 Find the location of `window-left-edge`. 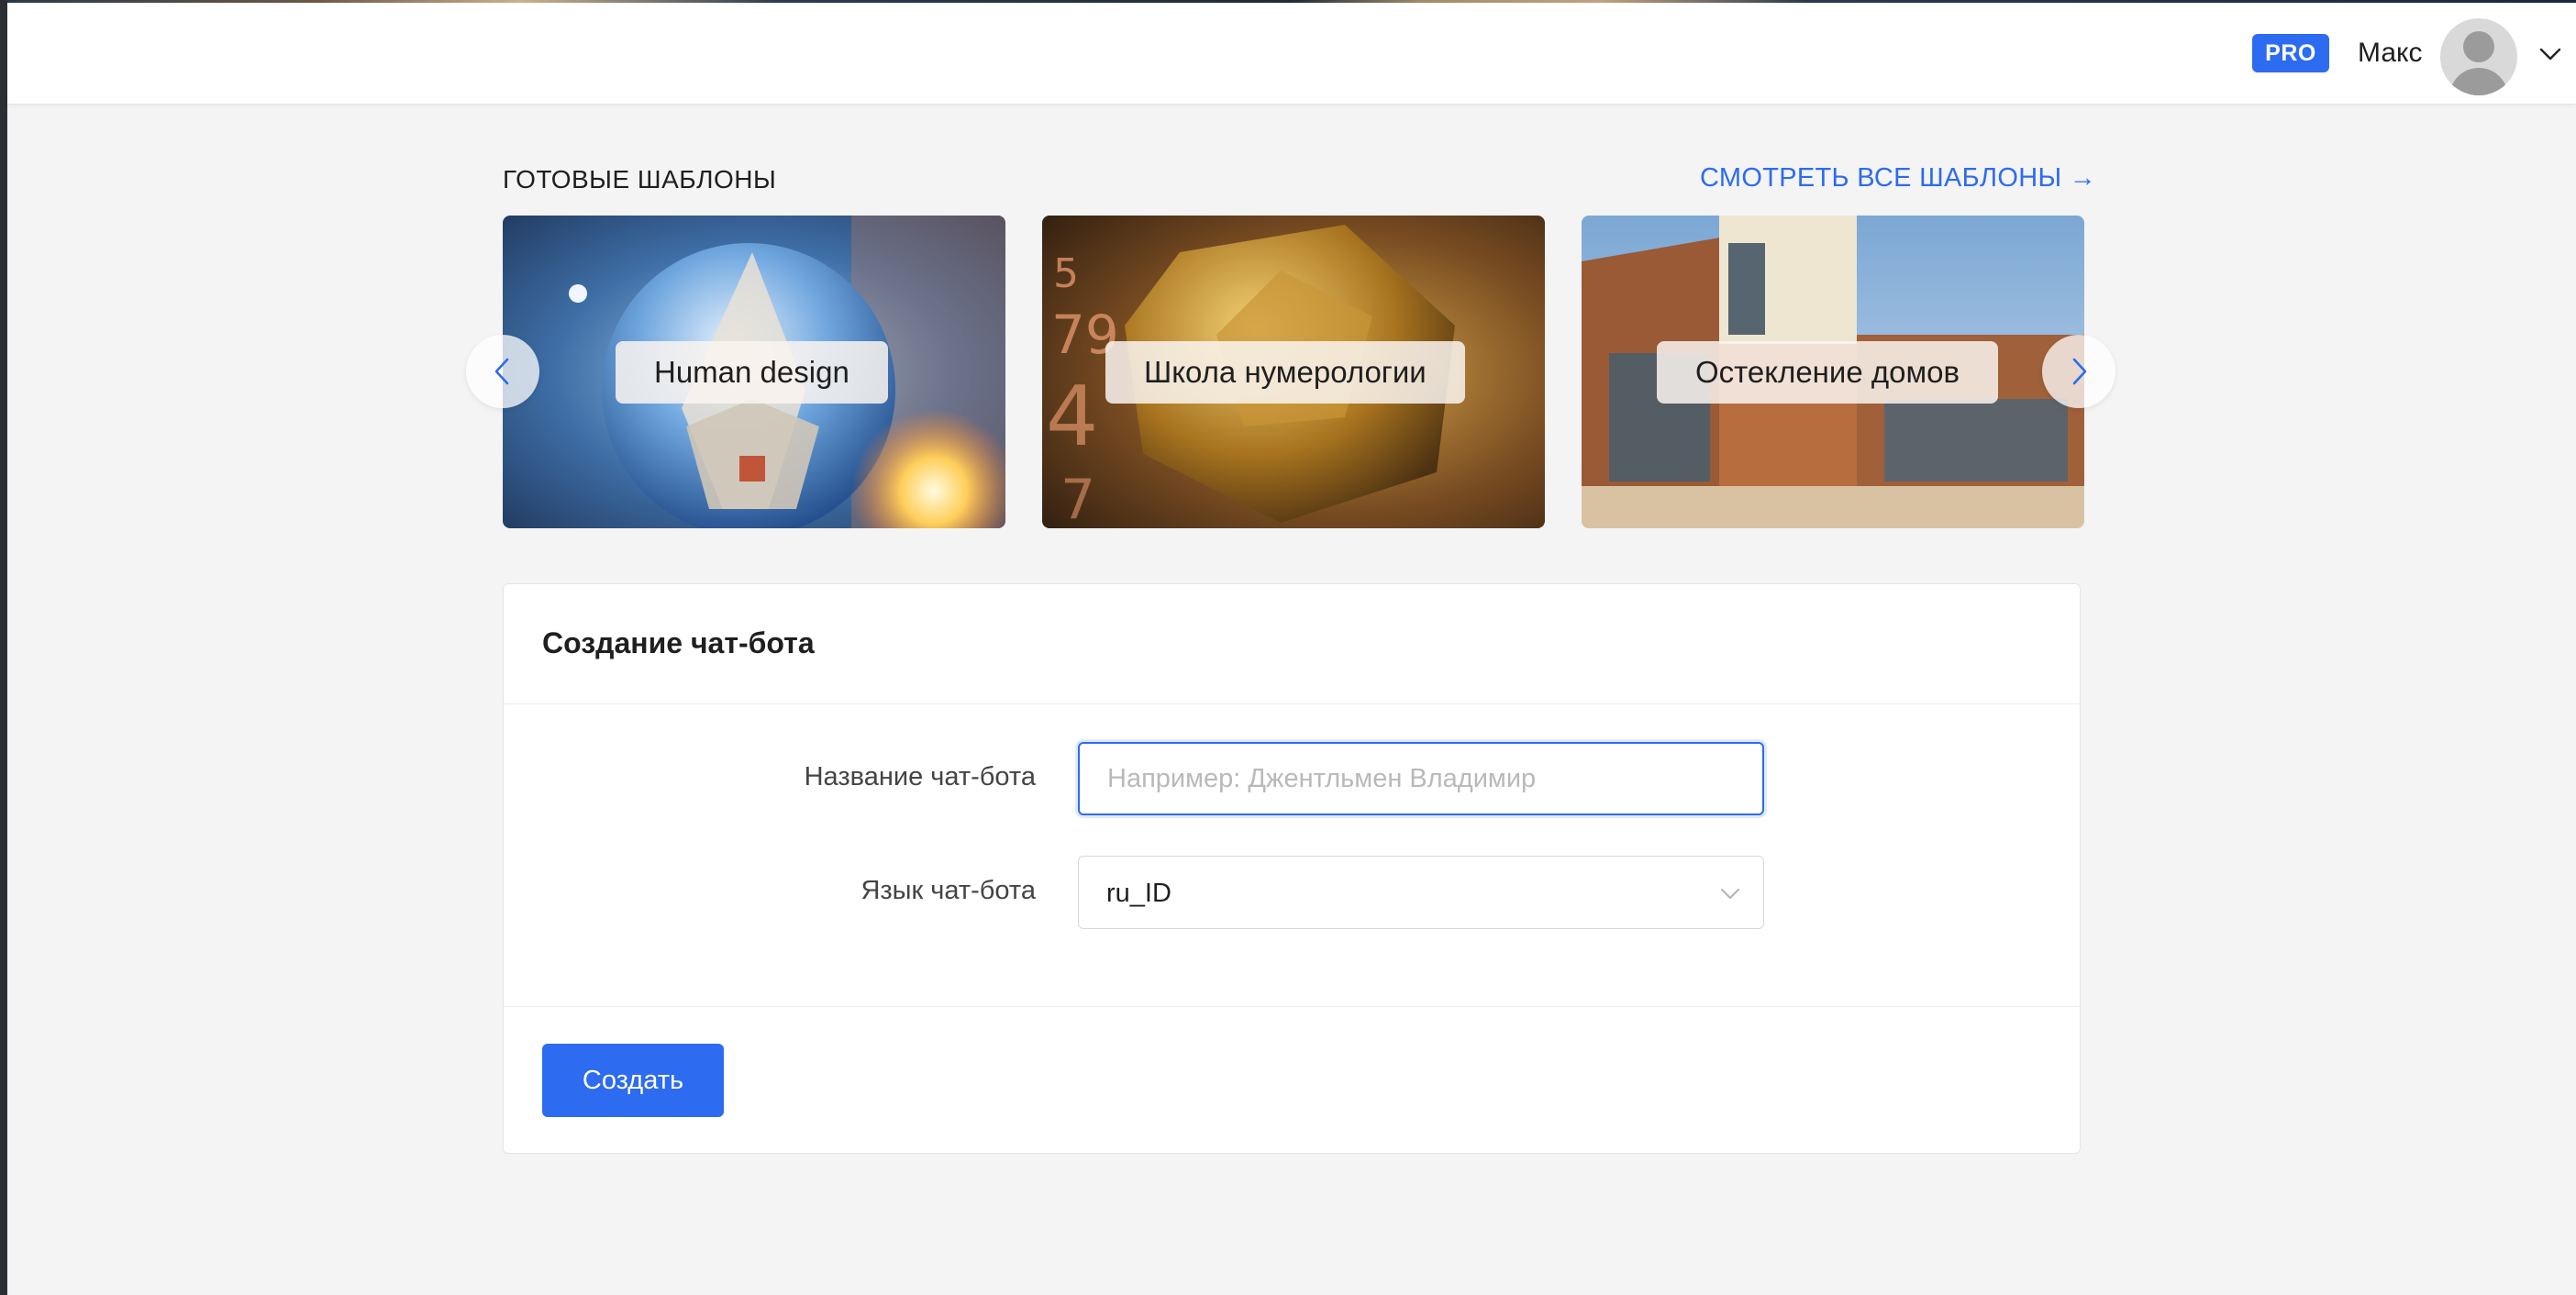

window-left-edge is located at coordinates (3, 647).